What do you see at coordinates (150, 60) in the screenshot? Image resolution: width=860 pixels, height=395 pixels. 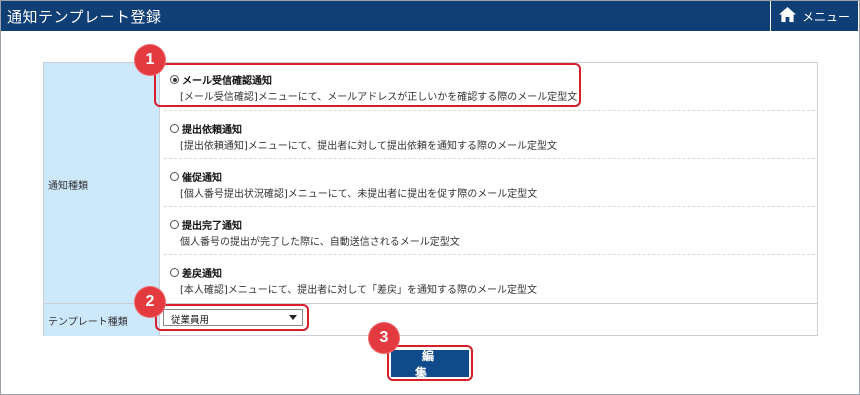 I see `callout-badge-1: 1` at bounding box center [150, 60].